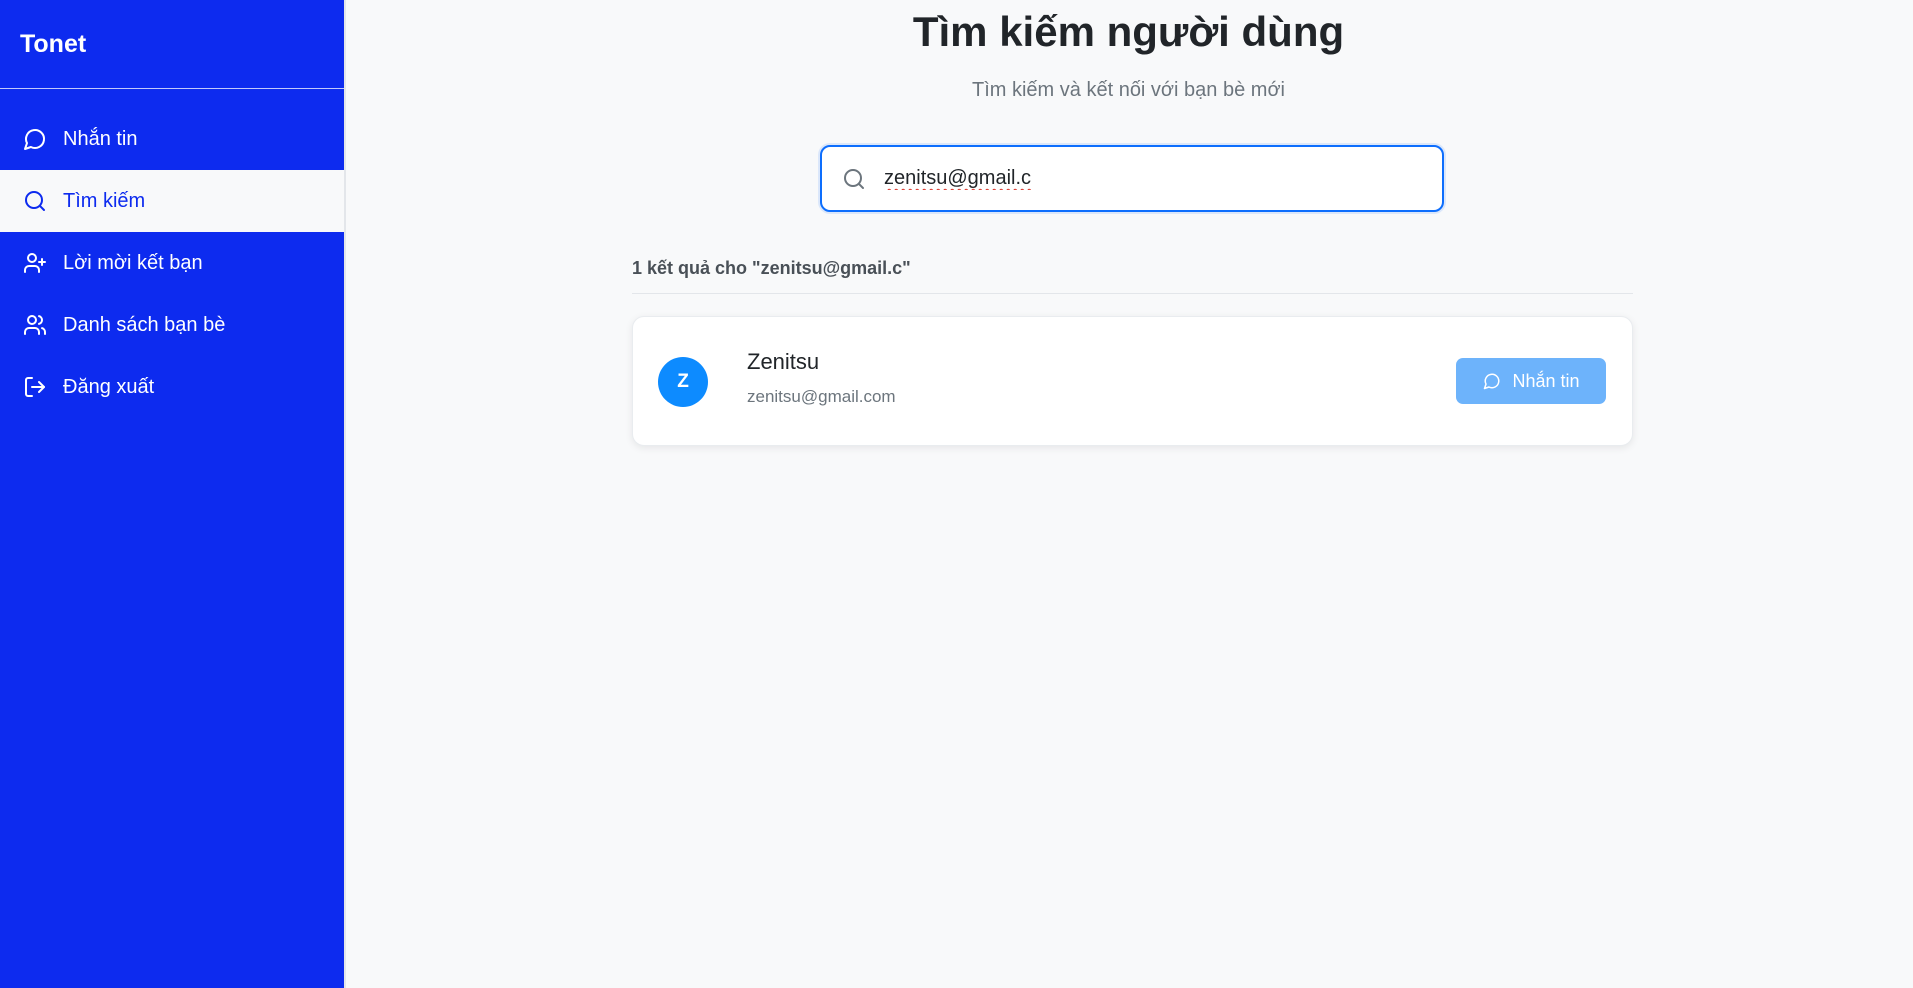  Describe the element at coordinates (172, 139) in the screenshot. I see `sidebar-item-messages: Nhắn tin` at that location.